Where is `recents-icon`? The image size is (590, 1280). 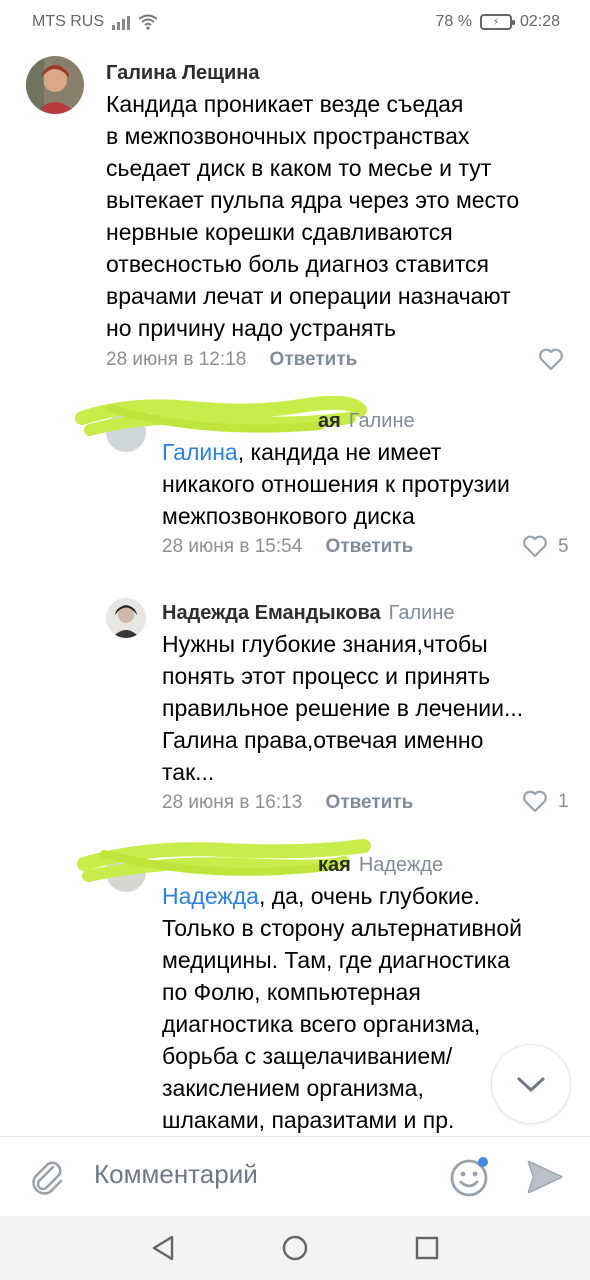 recents-icon is located at coordinates (427, 1248).